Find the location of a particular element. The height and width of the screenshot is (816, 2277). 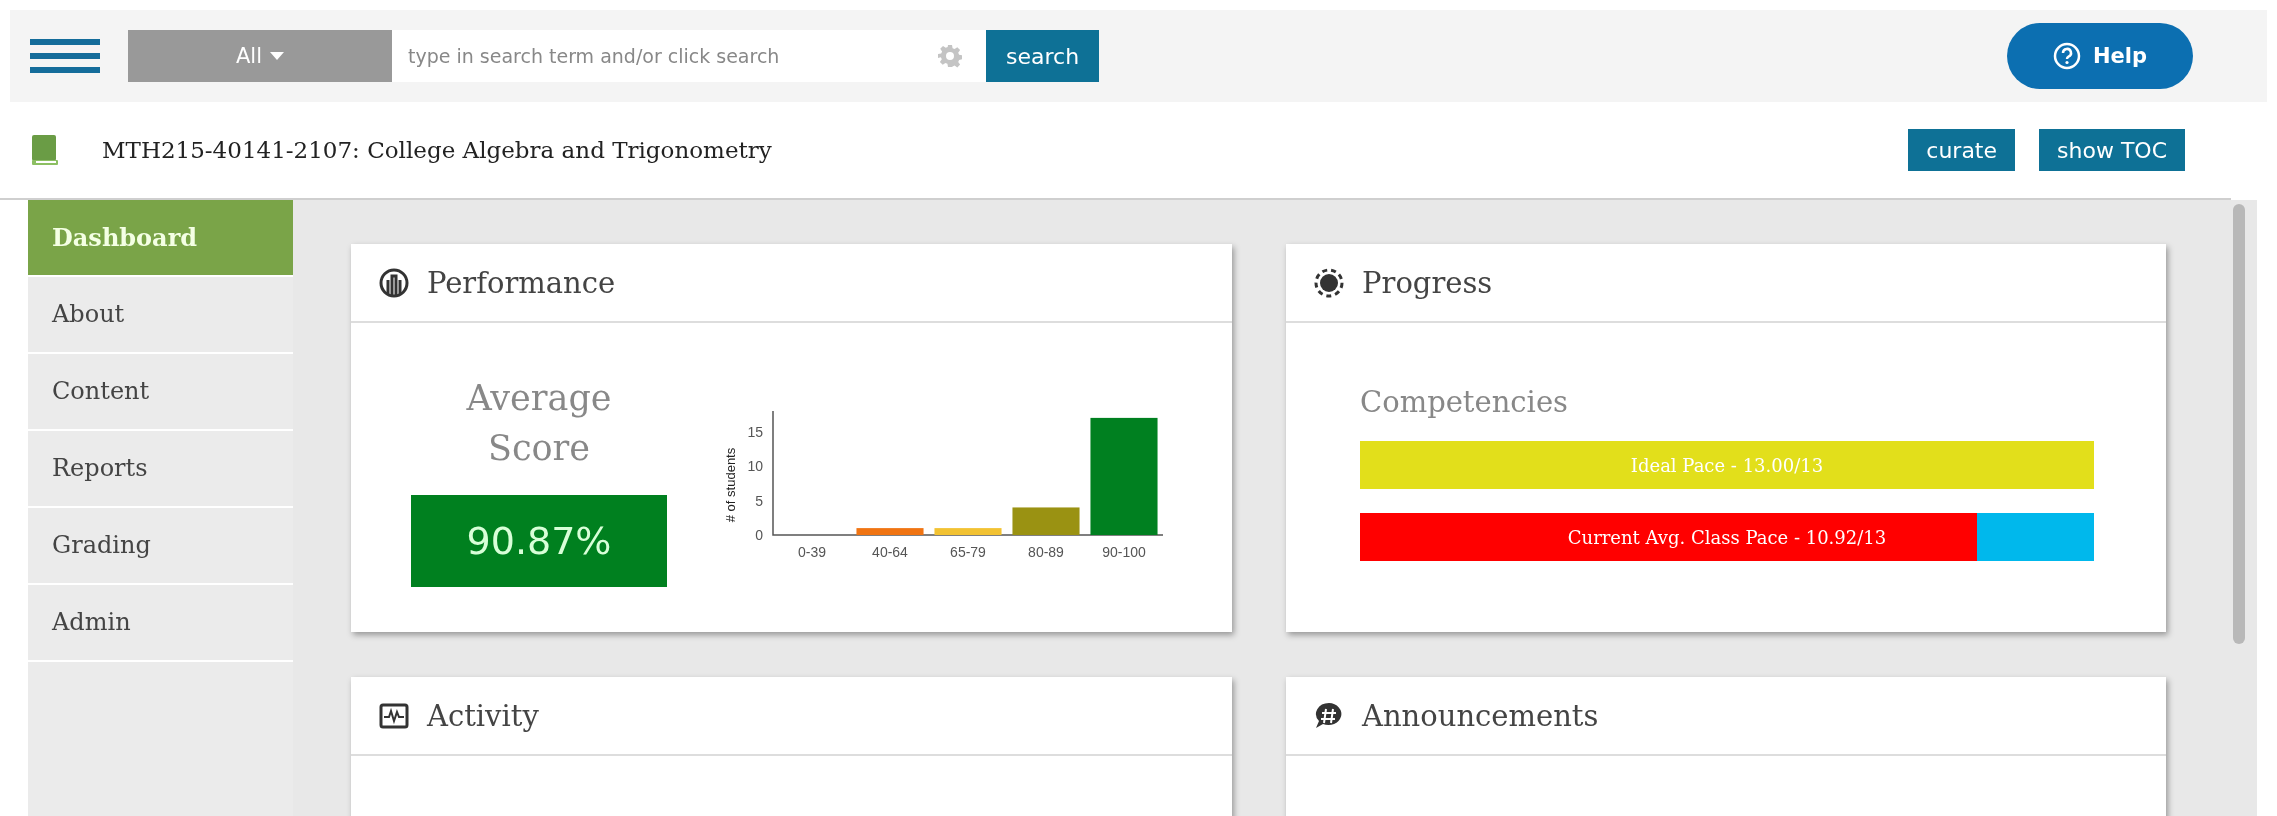

progress-icon is located at coordinates (1329, 282).